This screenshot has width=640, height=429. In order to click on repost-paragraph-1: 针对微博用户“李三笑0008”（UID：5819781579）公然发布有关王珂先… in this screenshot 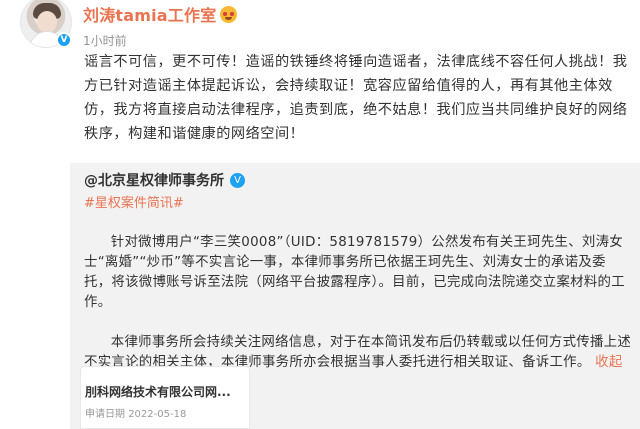, I will do `click(354, 272)`.